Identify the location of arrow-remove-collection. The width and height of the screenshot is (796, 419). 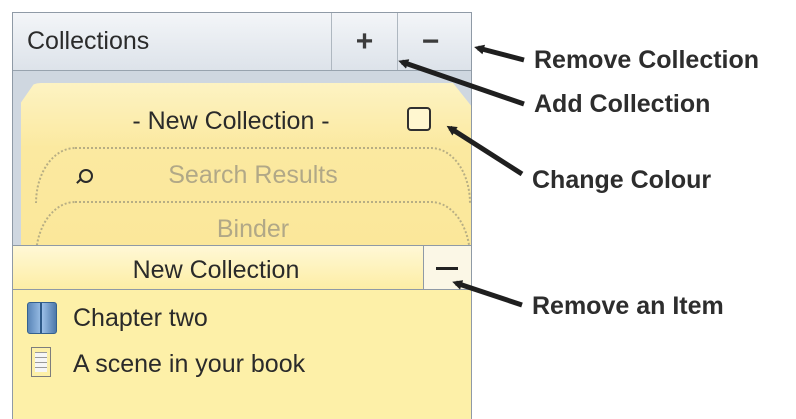
(499, 53).